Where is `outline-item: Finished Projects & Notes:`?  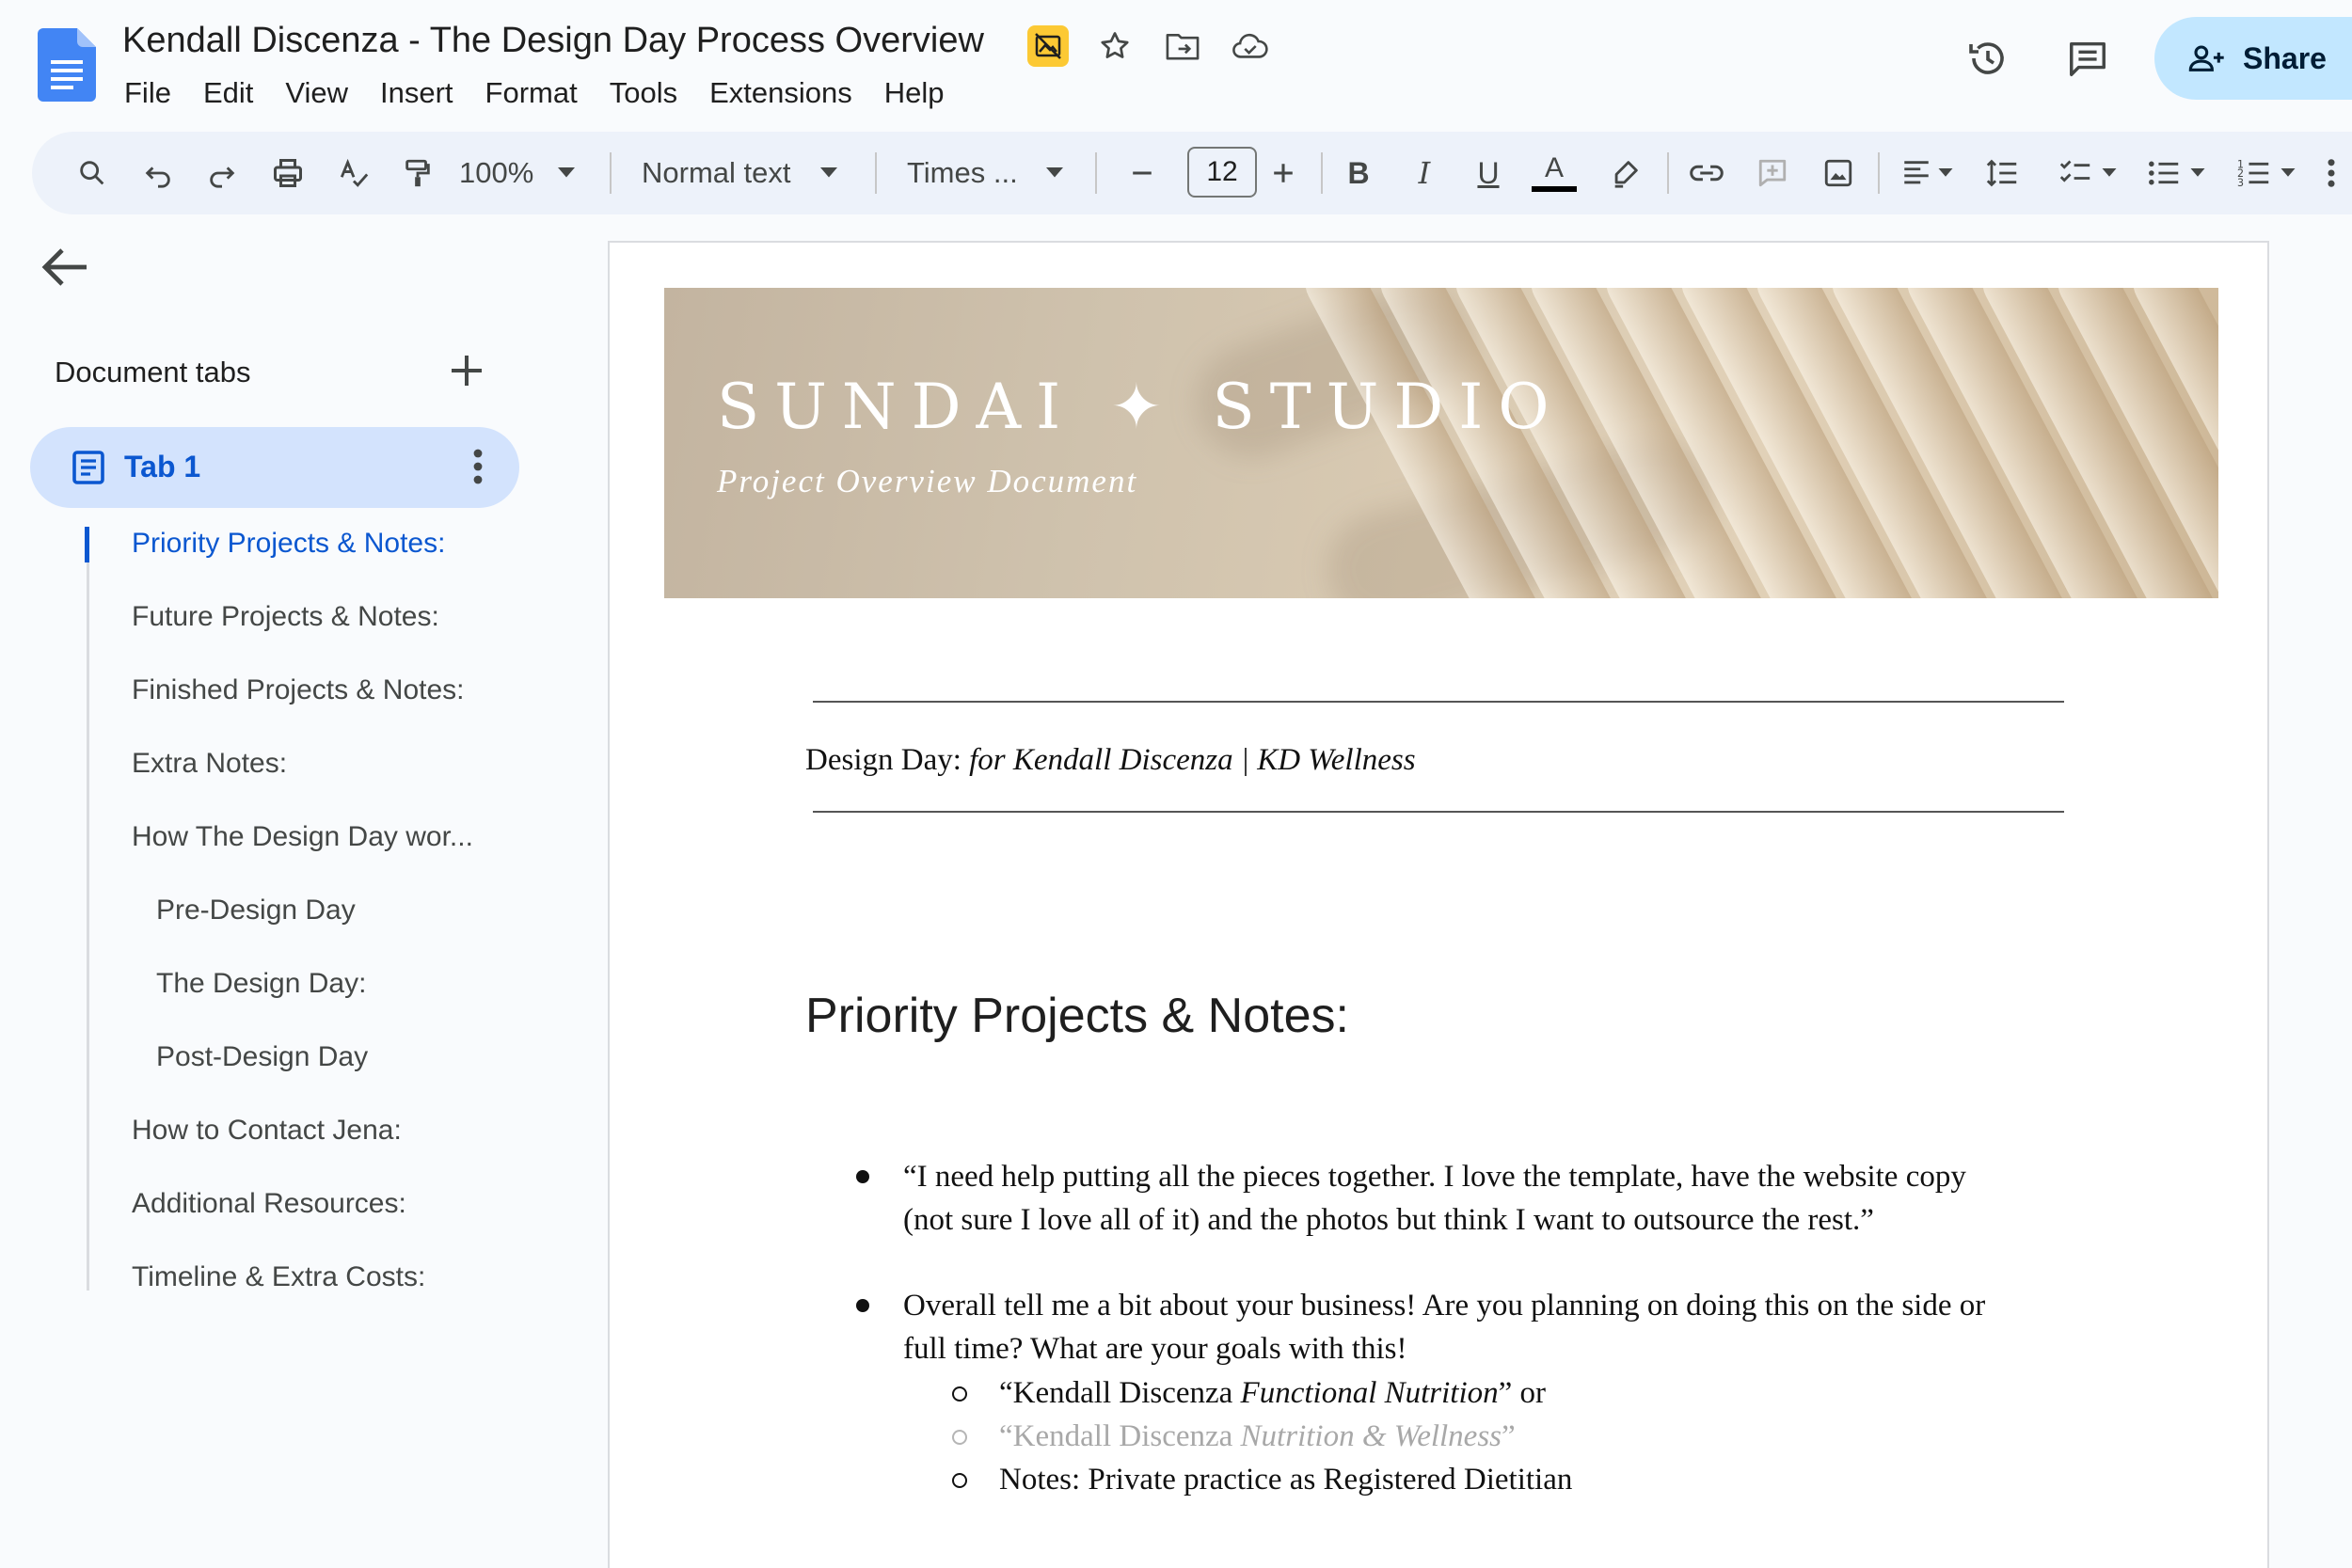 outline-item: Finished Projects & Notes: is located at coordinates (298, 690).